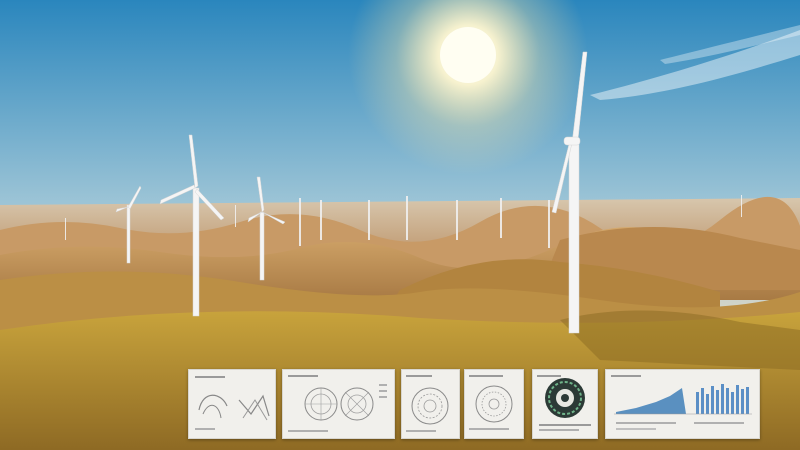 The width and height of the screenshot is (800, 450). I want to click on circular-diagram-pair-icon, so click(337, 403).